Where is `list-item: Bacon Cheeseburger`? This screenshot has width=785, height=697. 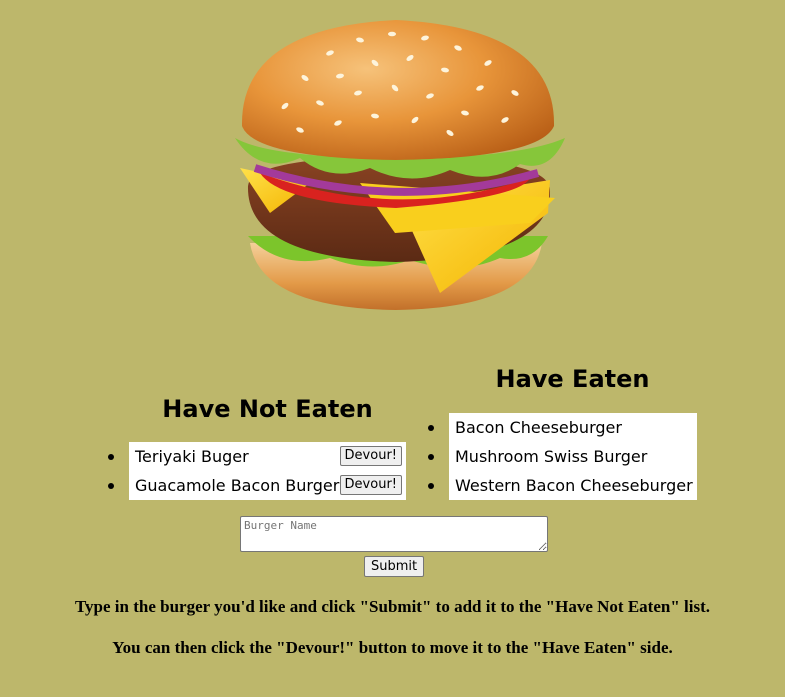
list-item: Bacon Cheeseburger is located at coordinates (562, 427).